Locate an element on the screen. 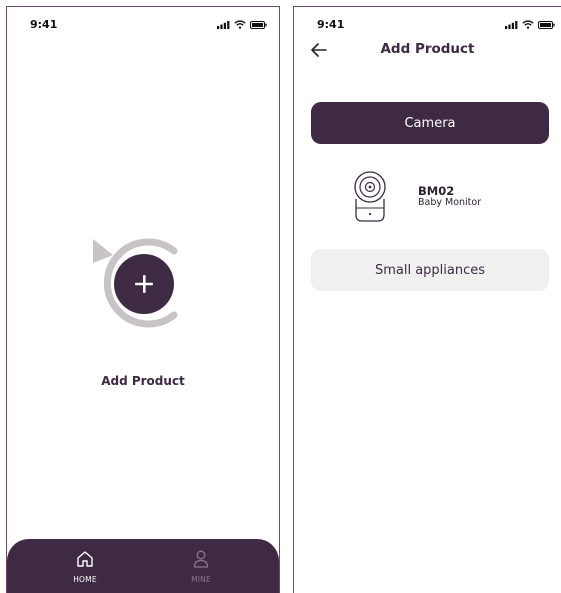  tab-home-label: HOME is located at coordinates (85, 579).